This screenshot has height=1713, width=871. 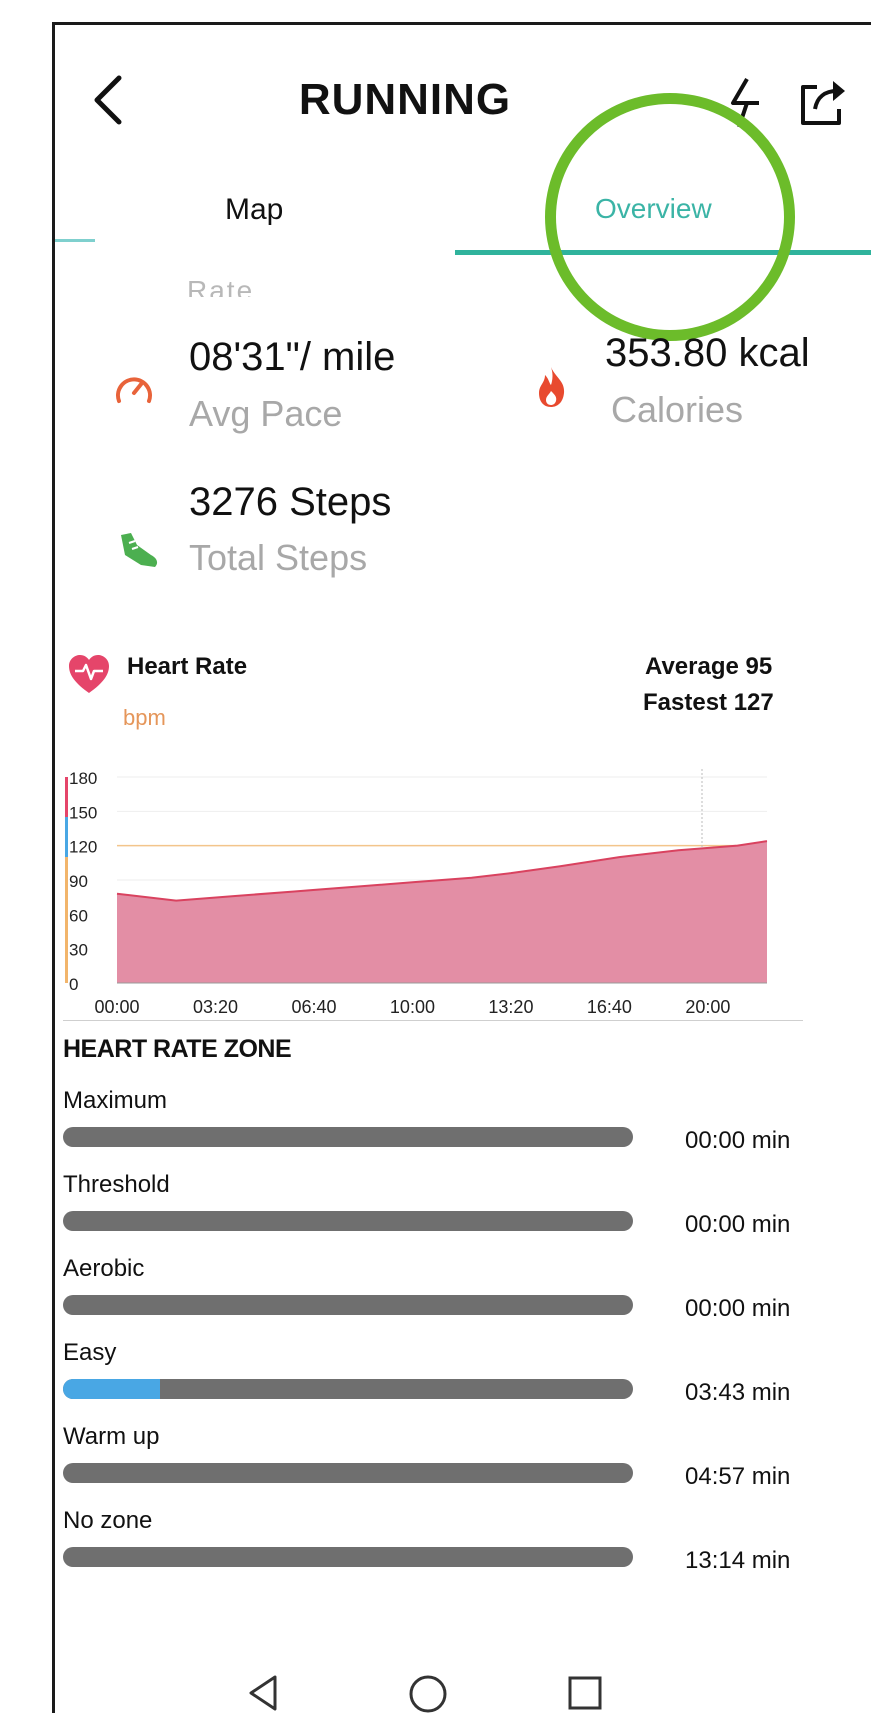 What do you see at coordinates (738, 1476) in the screenshot?
I see `zone-time: 04:57 min` at bounding box center [738, 1476].